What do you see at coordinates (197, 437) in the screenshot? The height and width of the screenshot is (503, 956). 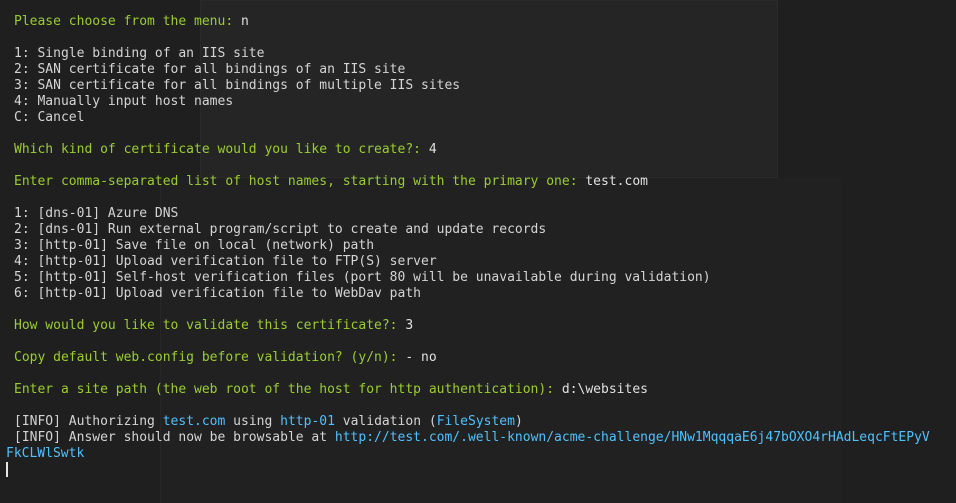 I see `log-text: Answer should now be browsable at` at bounding box center [197, 437].